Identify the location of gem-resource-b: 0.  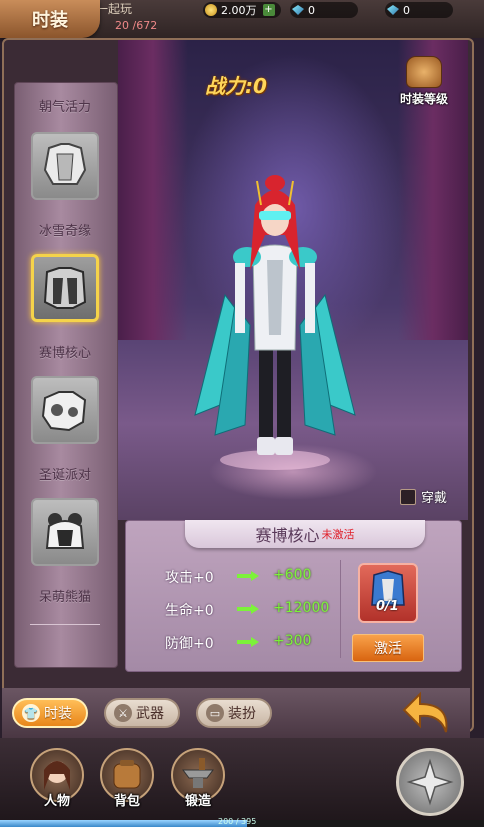
(419, 10).